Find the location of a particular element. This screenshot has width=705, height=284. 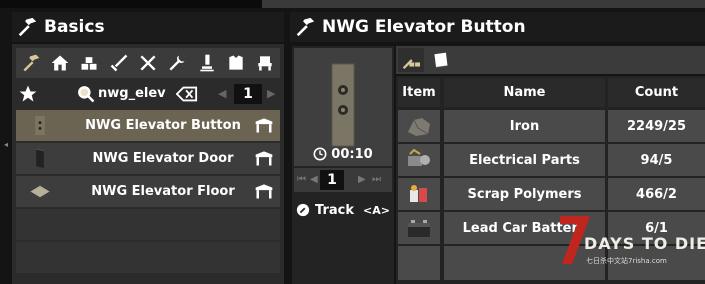

empty-ingredient-slot is located at coordinates (419, 263).